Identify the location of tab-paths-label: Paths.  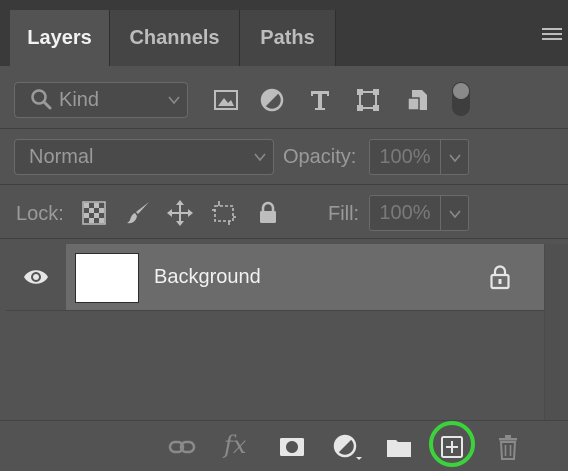
(287, 37).